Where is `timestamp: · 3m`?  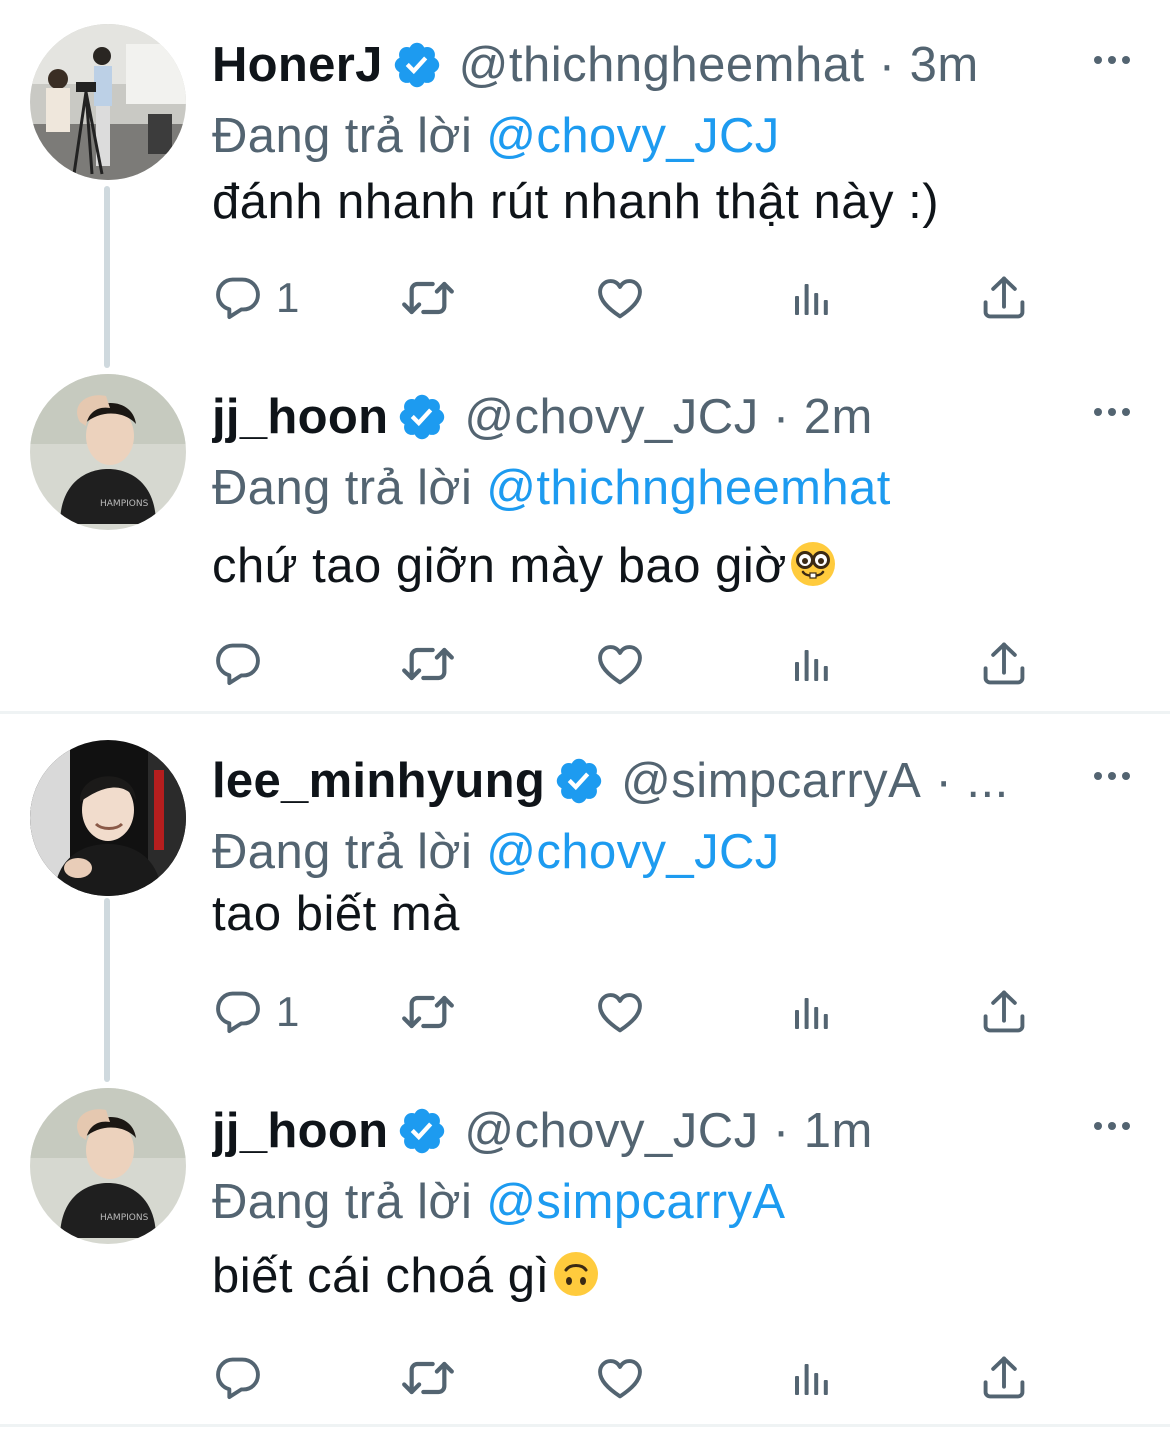 timestamp: · 3m is located at coordinates (928, 65).